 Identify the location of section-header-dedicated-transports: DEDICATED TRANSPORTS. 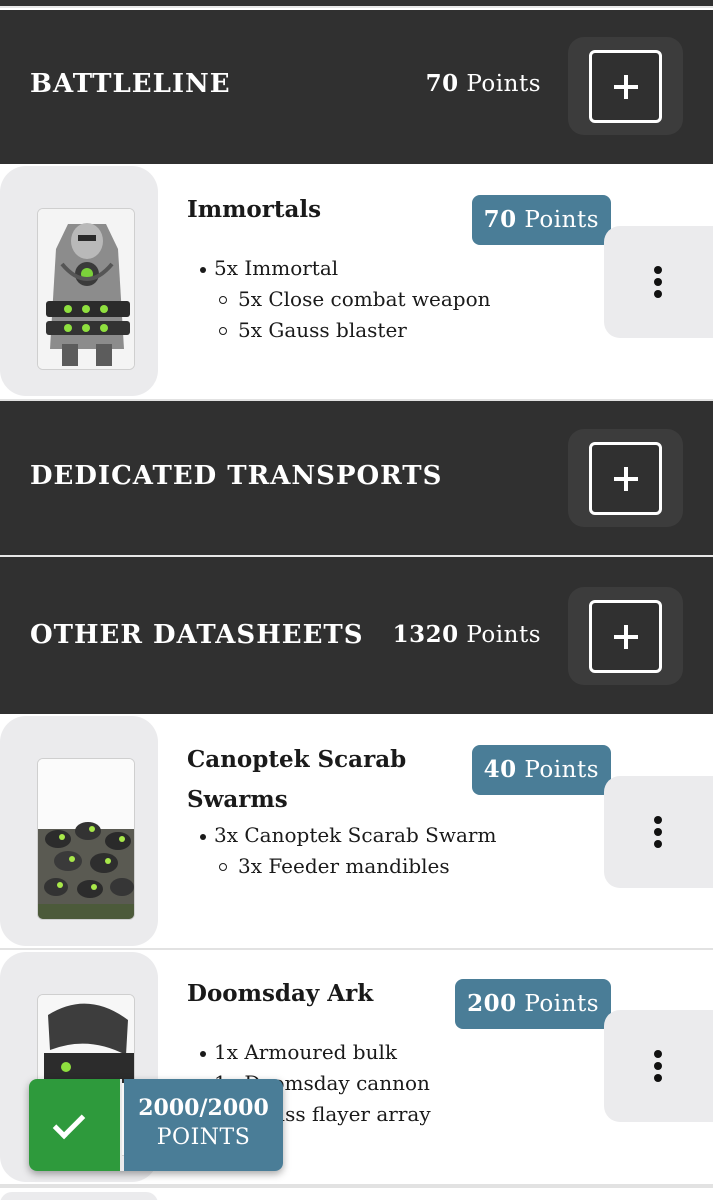
(356, 478).